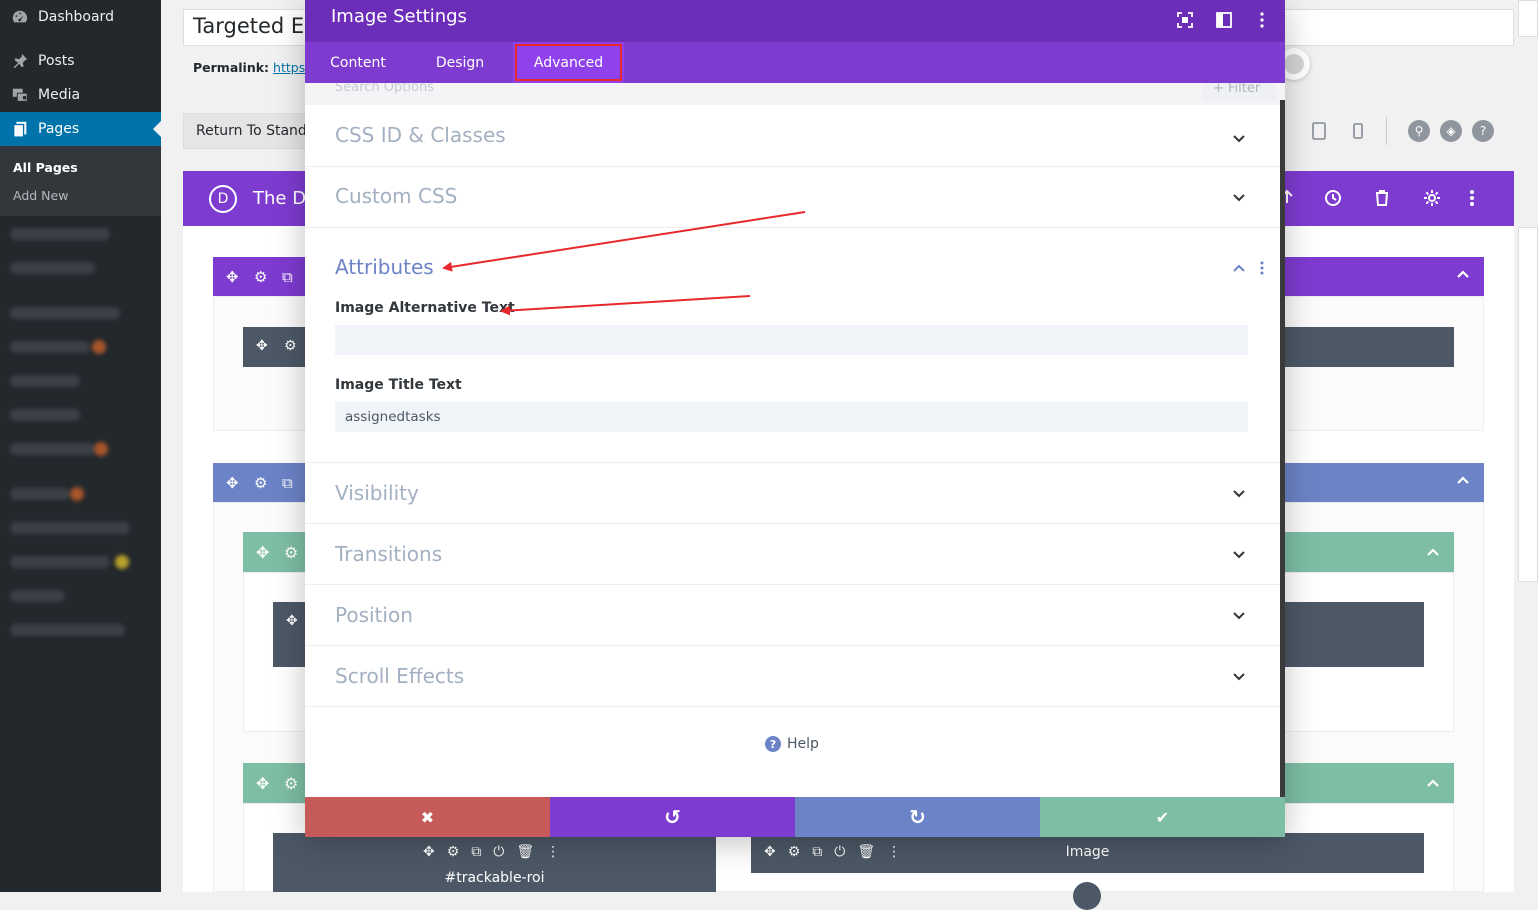 The height and width of the screenshot is (910, 1538). What do you see at coordinates (40, 195) in the screenshot?
I see `submenu-add-new: Add New` at bounding box center [40, 195].